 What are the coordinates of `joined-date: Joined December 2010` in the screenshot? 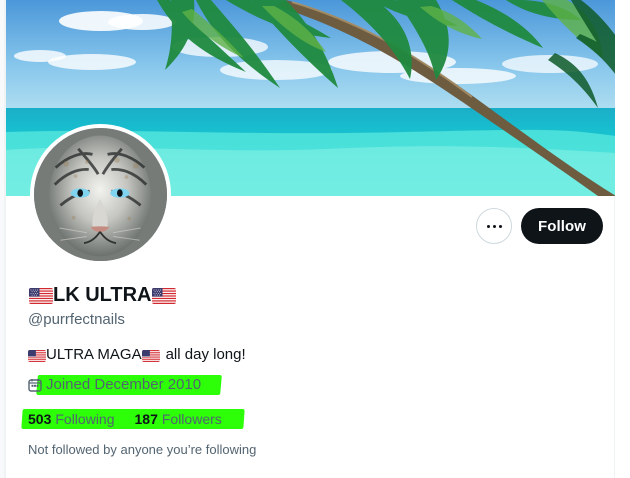 It's located at (114, 385).